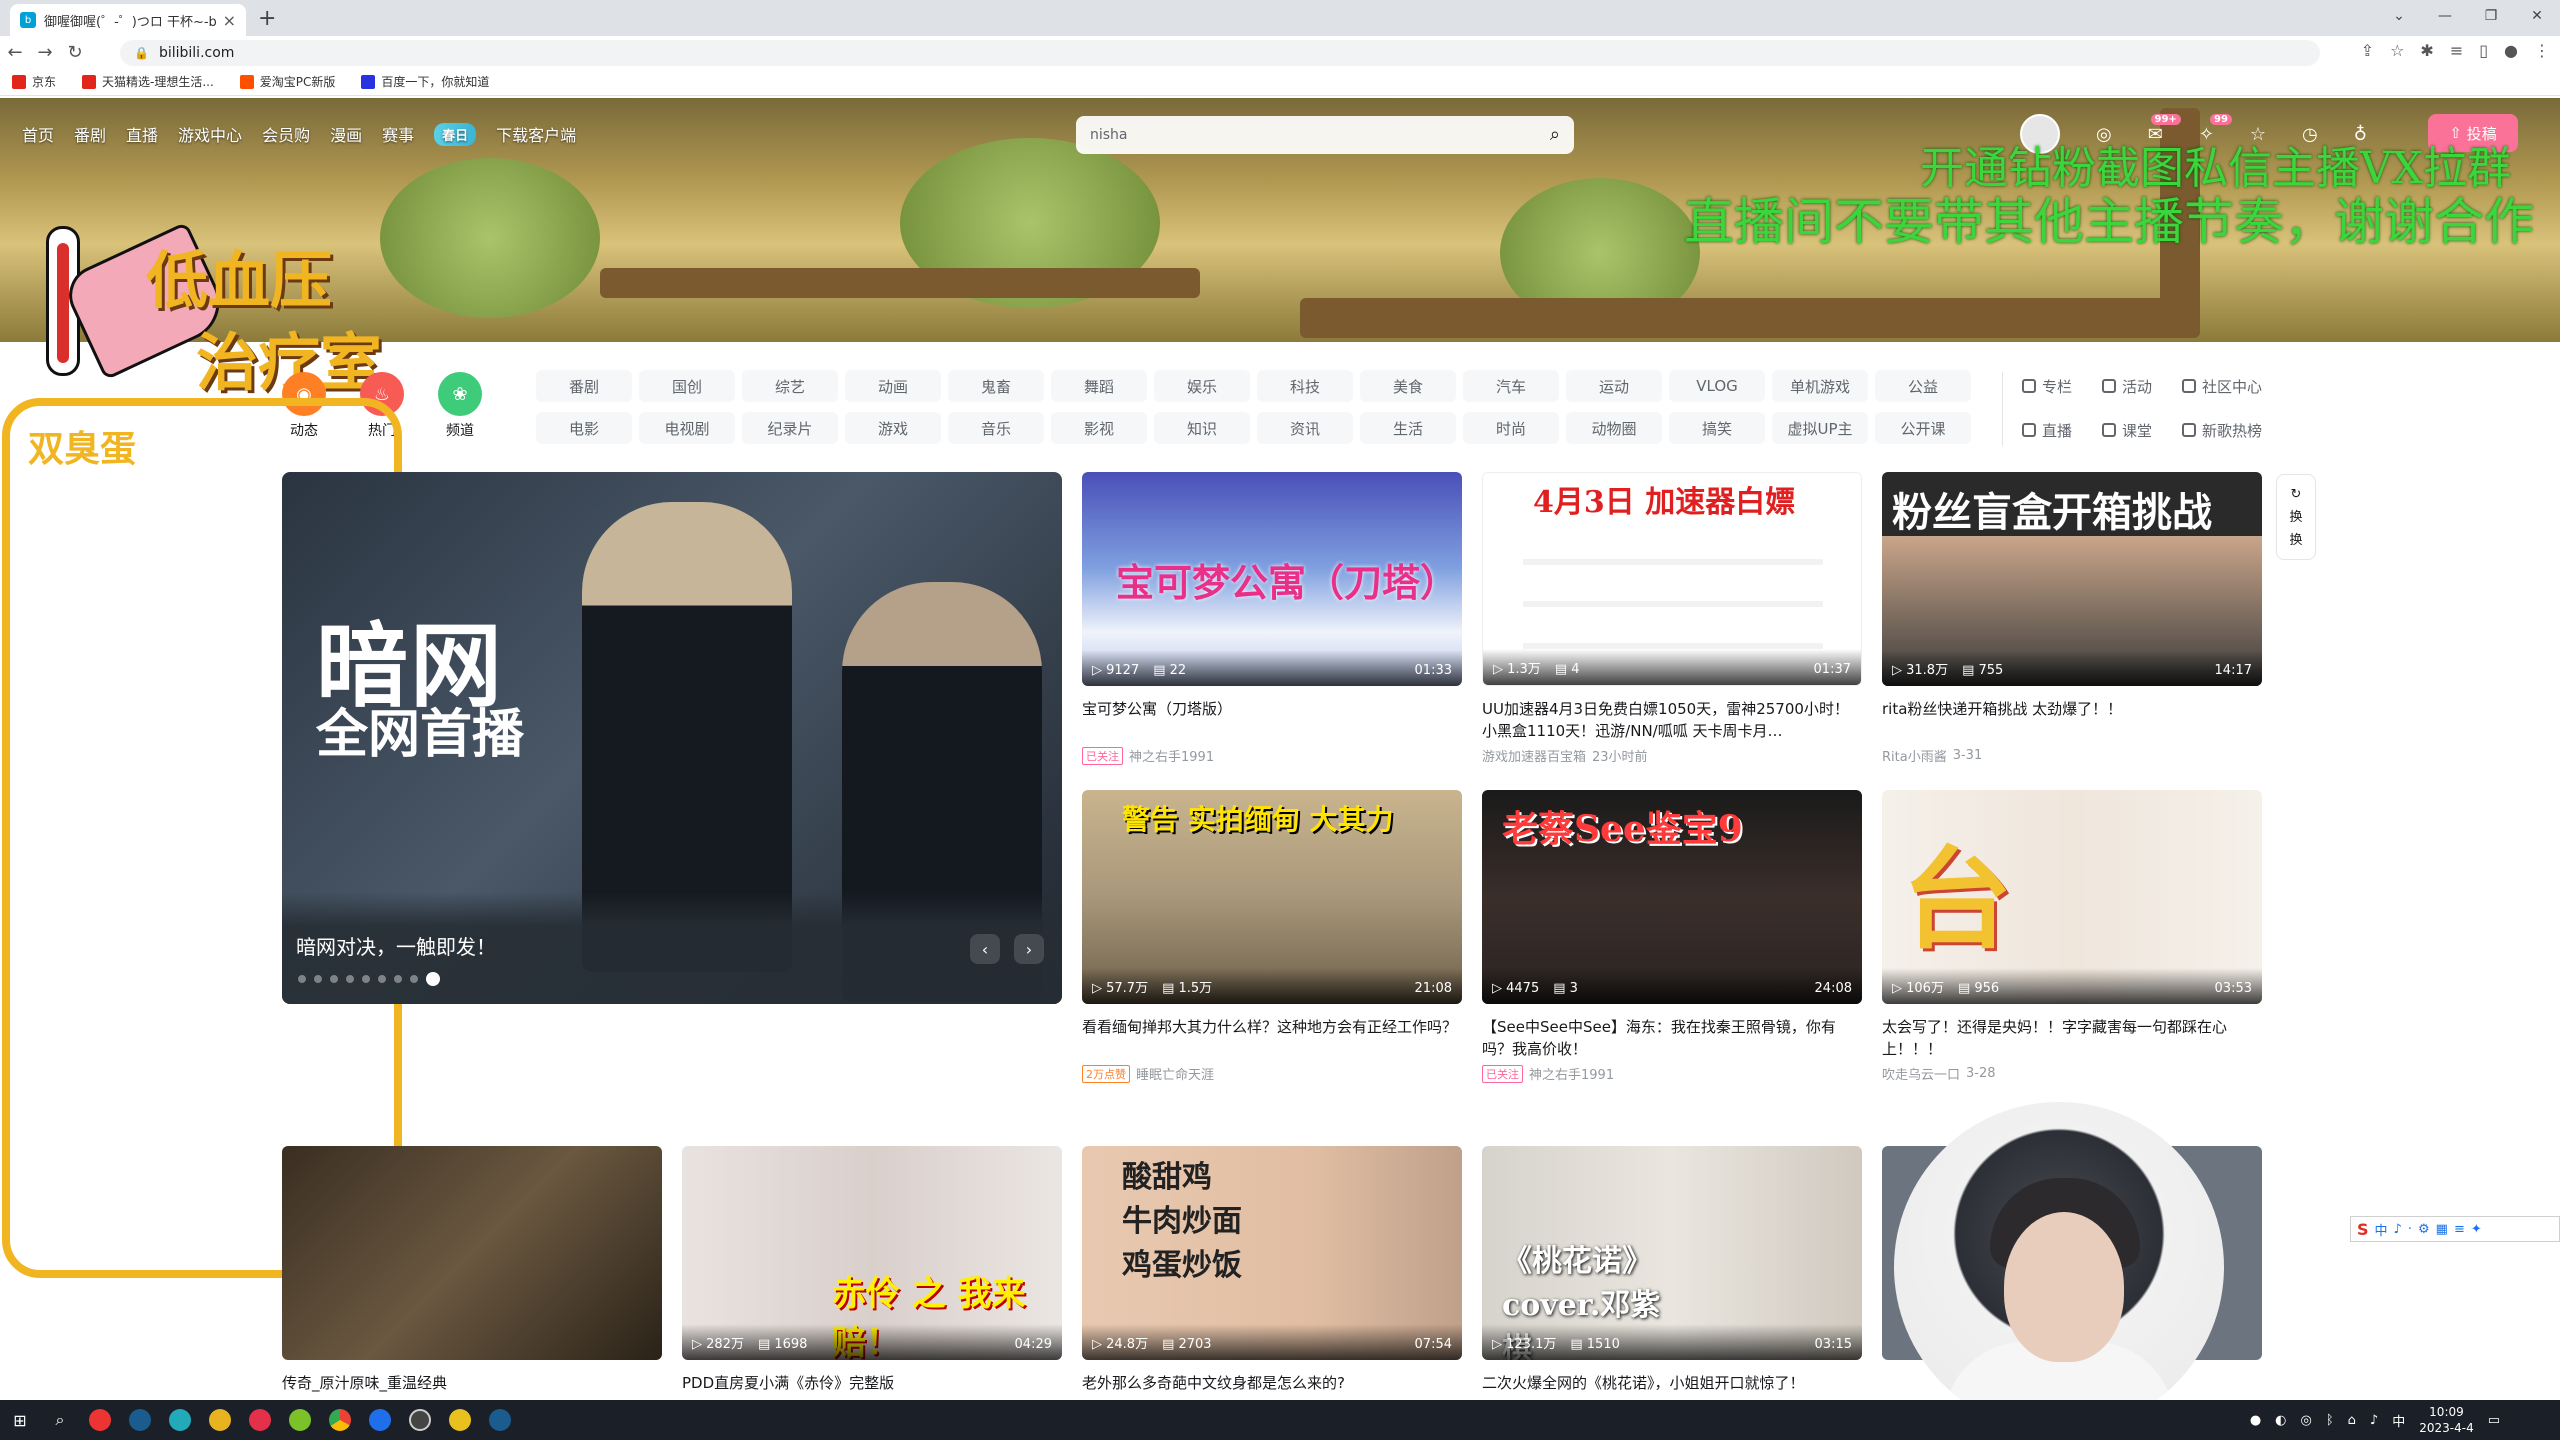  What do you see at coordinates (1408, 386) in the screenshot?
I see `category-item: 美食` at bounding box center [1408, 386].